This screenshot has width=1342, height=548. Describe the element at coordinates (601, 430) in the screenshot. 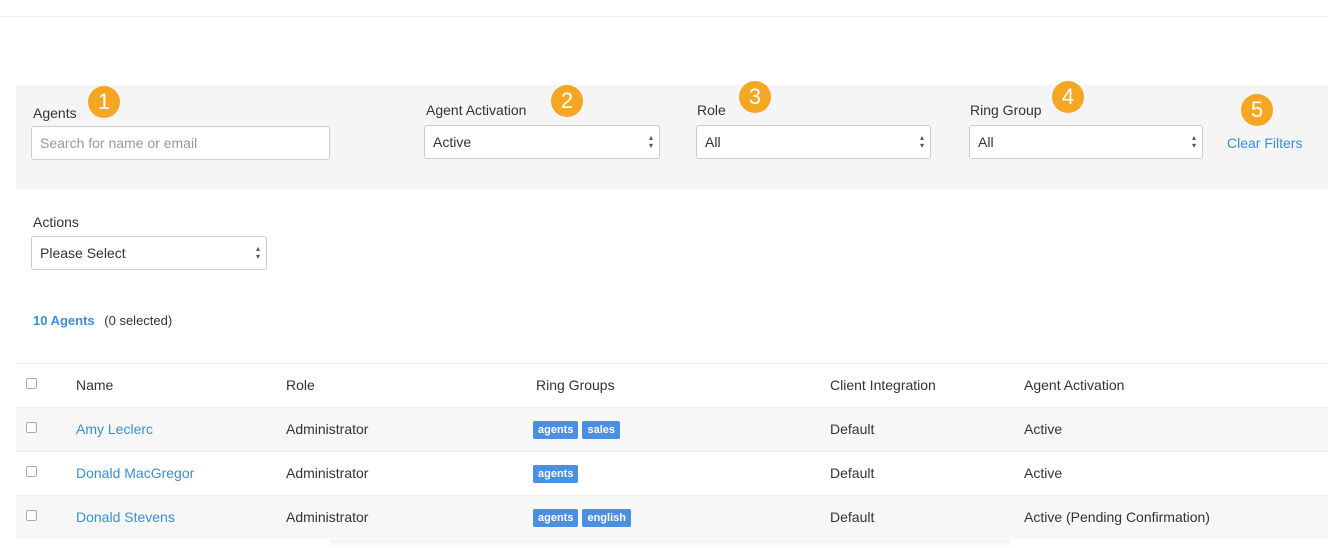

I see `ring-group-tag: sales` at that location.